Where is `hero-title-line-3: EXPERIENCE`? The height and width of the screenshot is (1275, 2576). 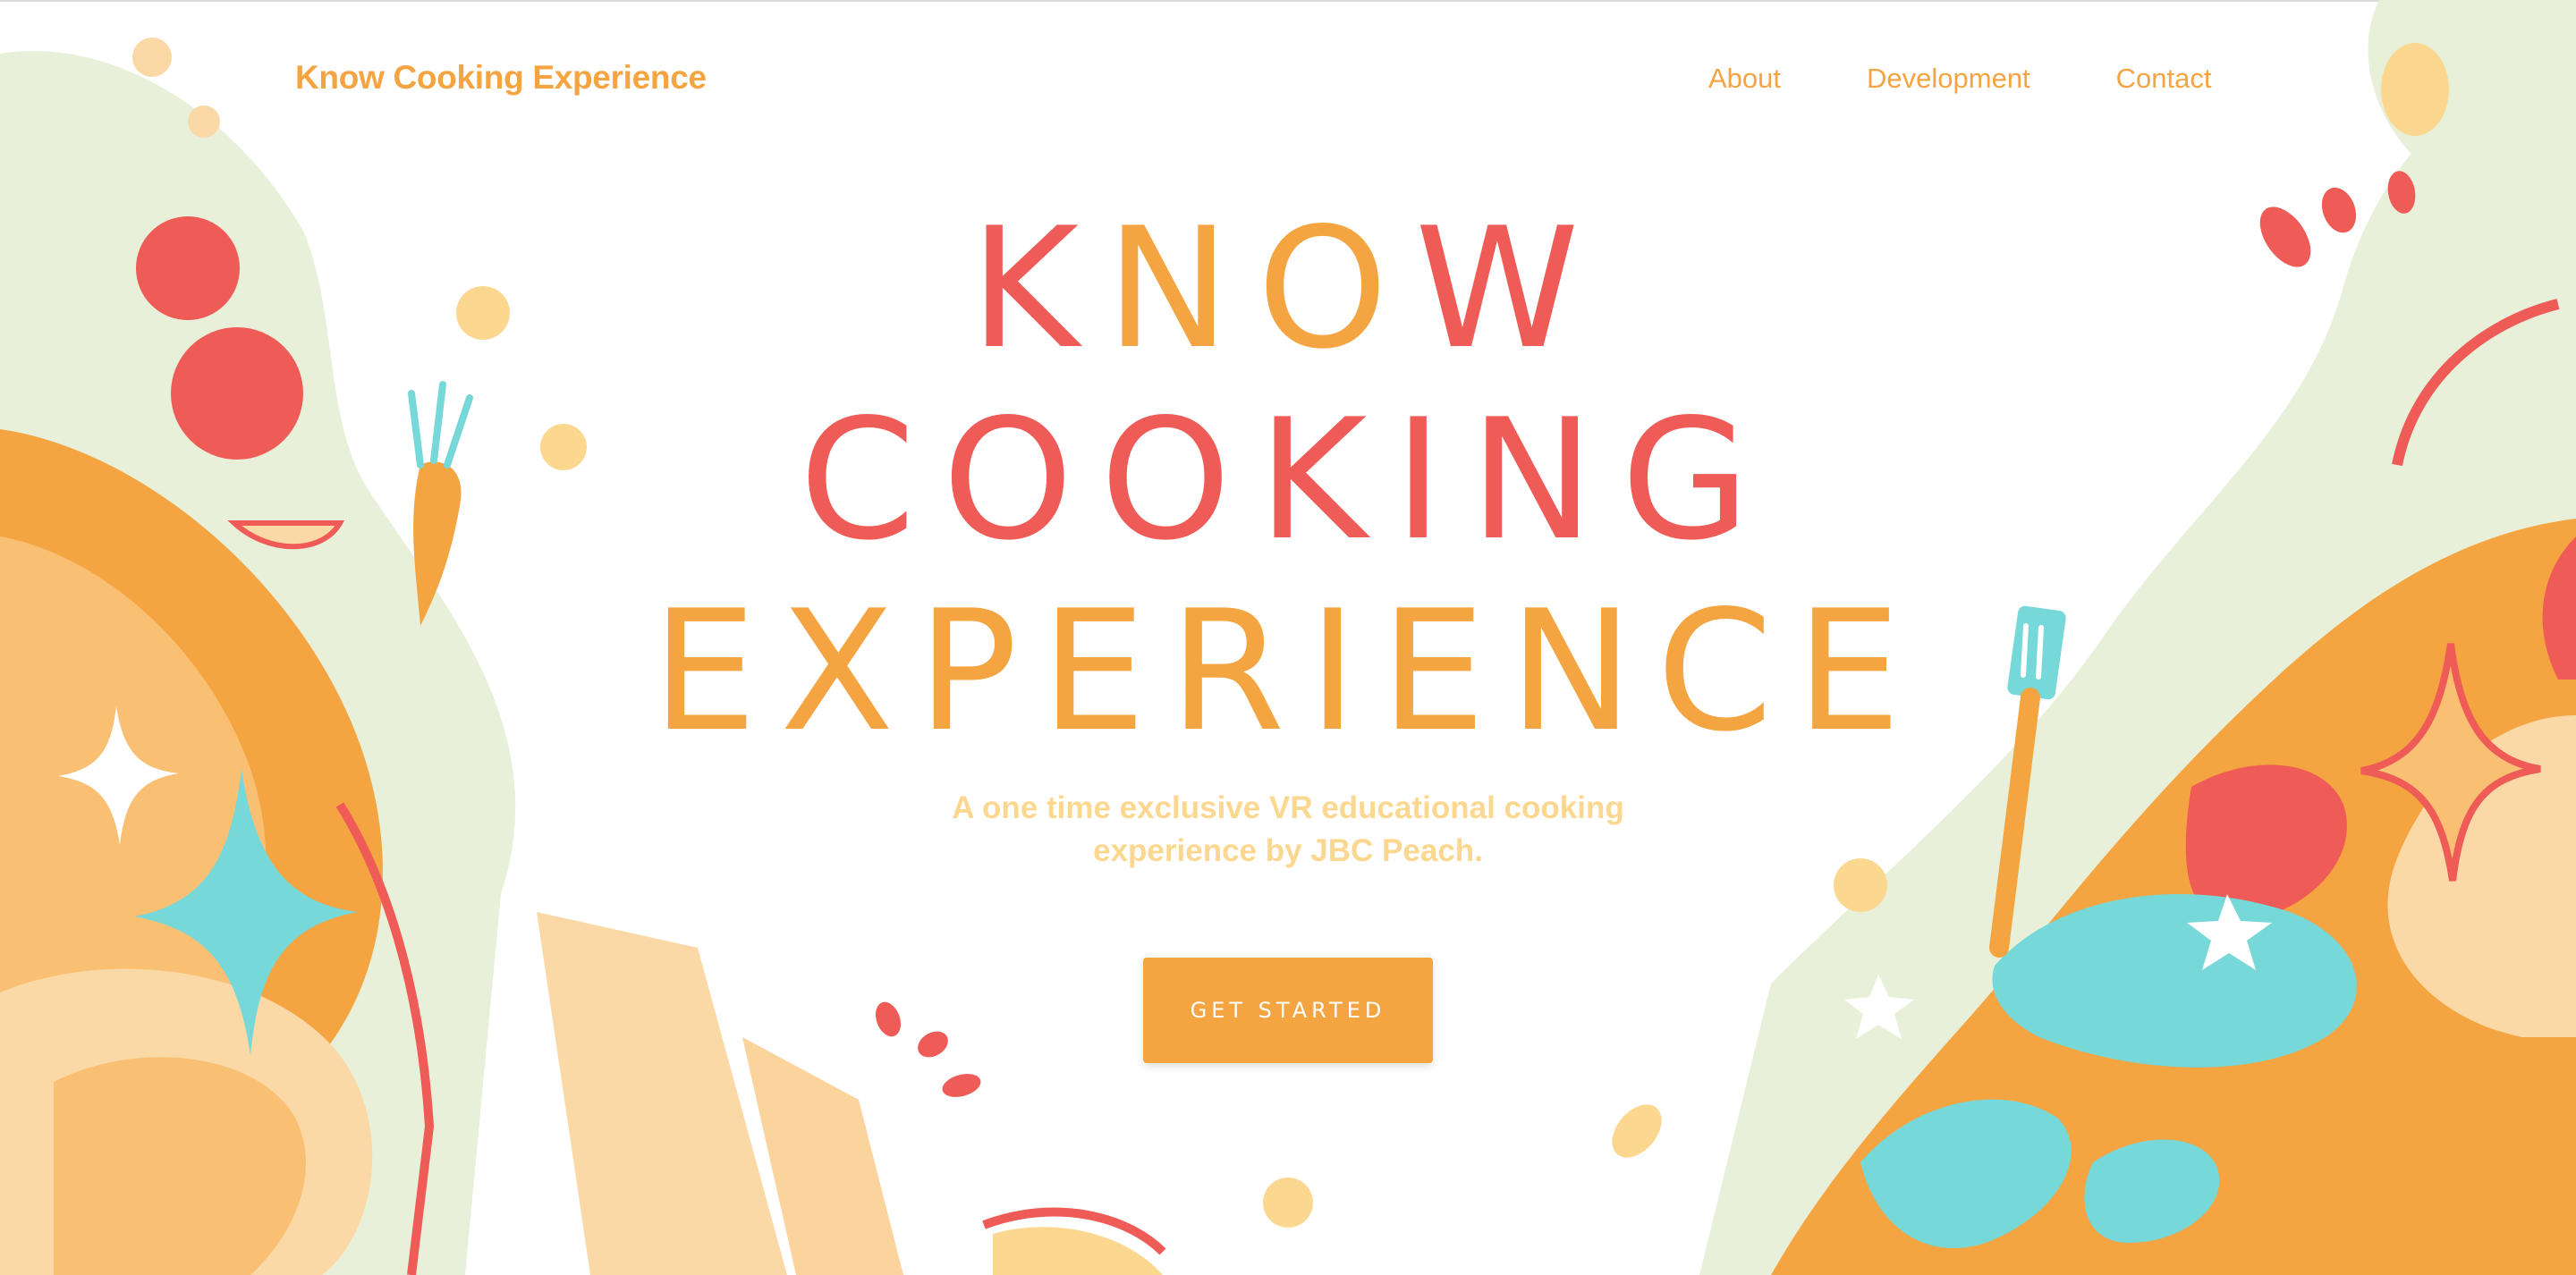
hero-title-line-3: EXPERIENCE is located at coordinates (1288, 671).